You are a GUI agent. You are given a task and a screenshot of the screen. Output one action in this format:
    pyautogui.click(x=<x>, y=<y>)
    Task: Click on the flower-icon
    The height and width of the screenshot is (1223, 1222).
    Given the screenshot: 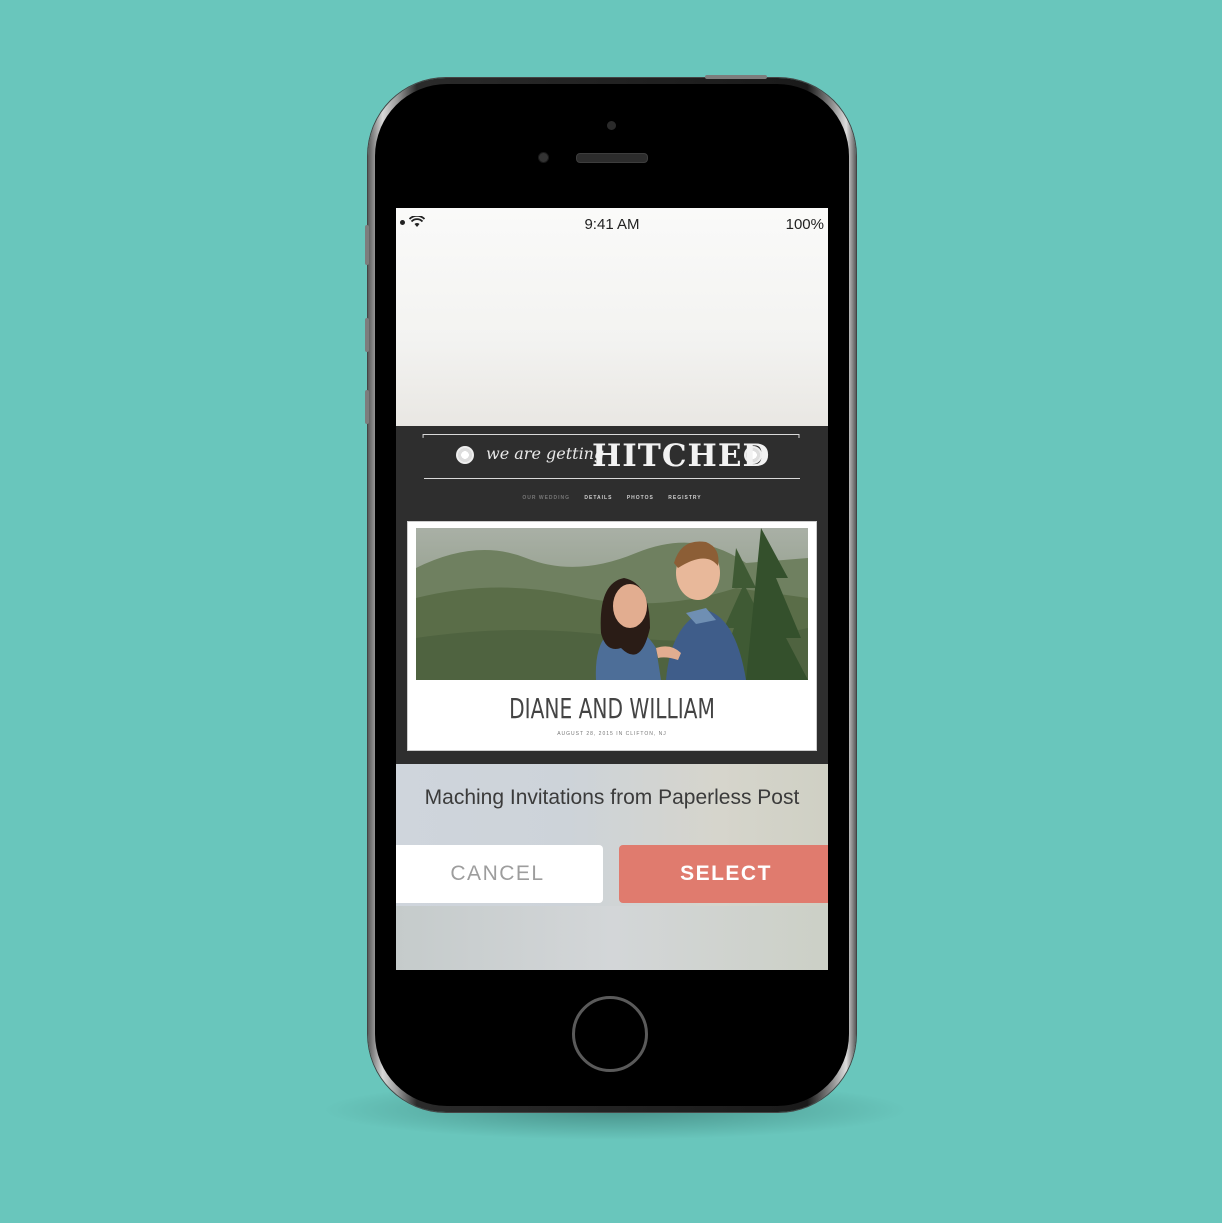 What is the action you would take?
    pyautogui.click(x=465, y=455)
    